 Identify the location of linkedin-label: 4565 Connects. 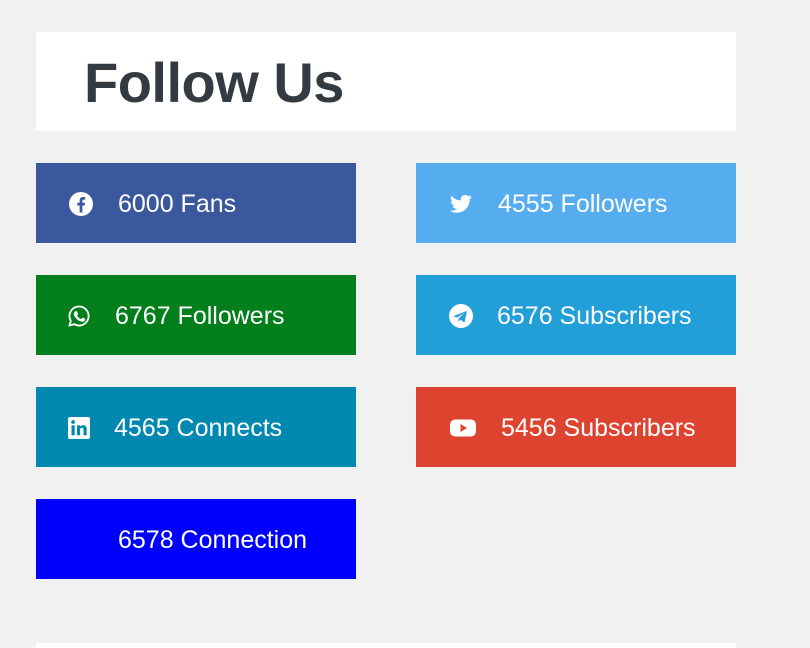
(198, 428).